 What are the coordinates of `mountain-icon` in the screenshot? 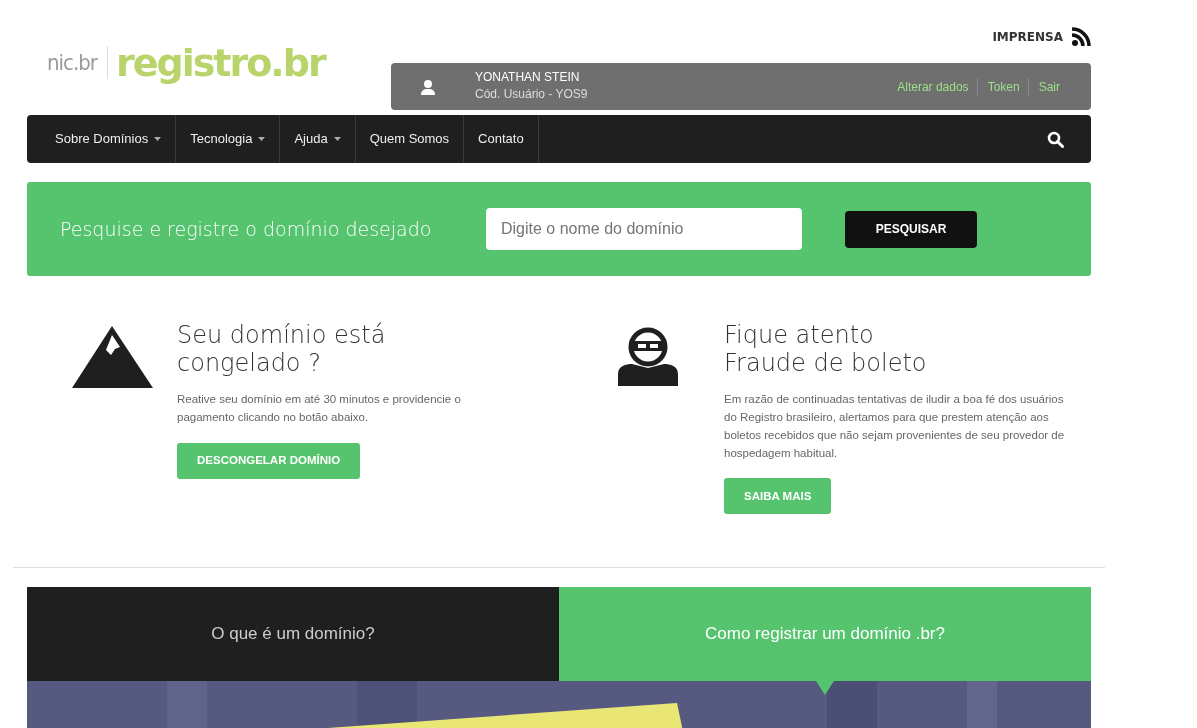 It's located at (112, 357).